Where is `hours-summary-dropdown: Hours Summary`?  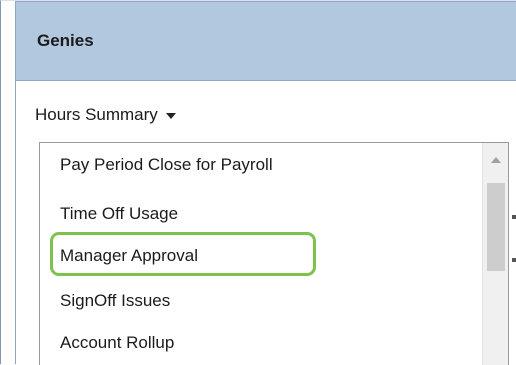
hours-summary-dropdown: Hours Summary is located at coordinates (105, 115).